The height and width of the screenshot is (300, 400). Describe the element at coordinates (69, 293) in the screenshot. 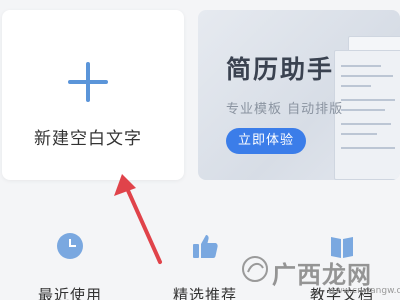

I see `bottom-nav-recent-label: 最近使用` at that location.